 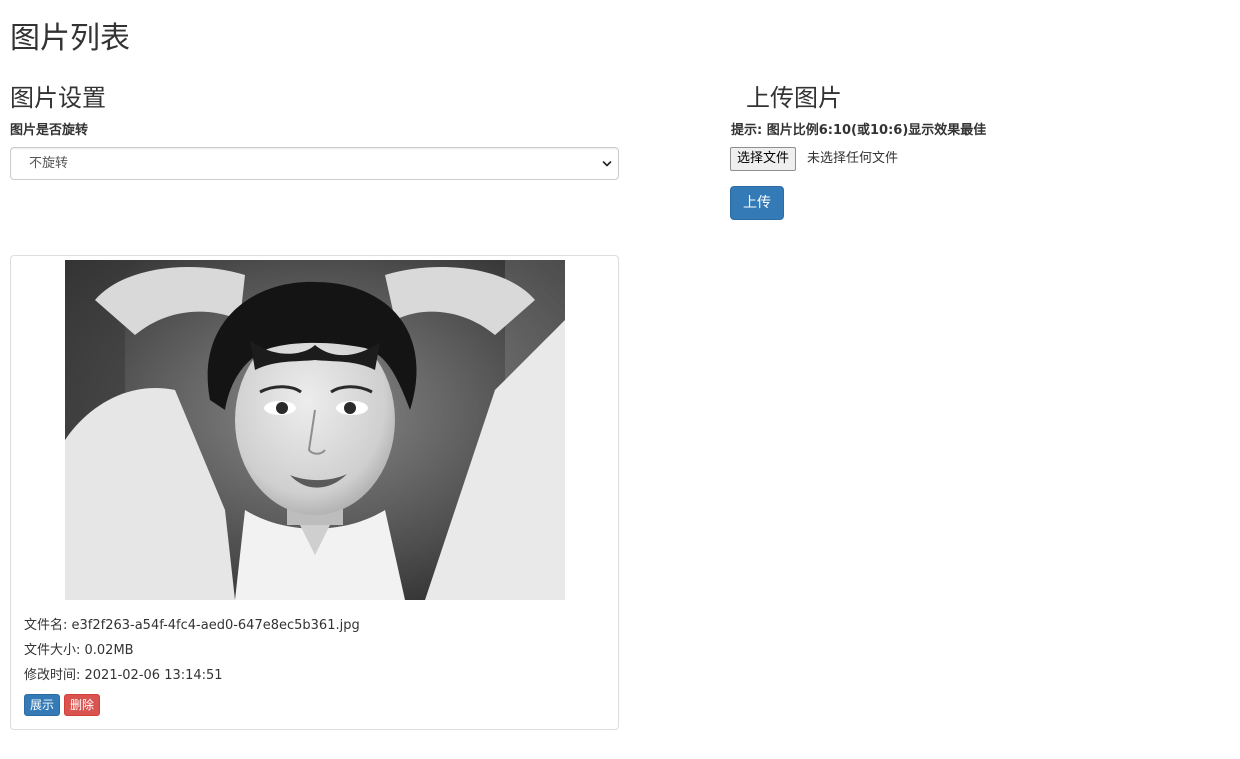 What do you see at coordinates (79, 650) in the screenshot?
I see `file-size: 文件大小: 0.02MB` at bounding box center [79, 650].